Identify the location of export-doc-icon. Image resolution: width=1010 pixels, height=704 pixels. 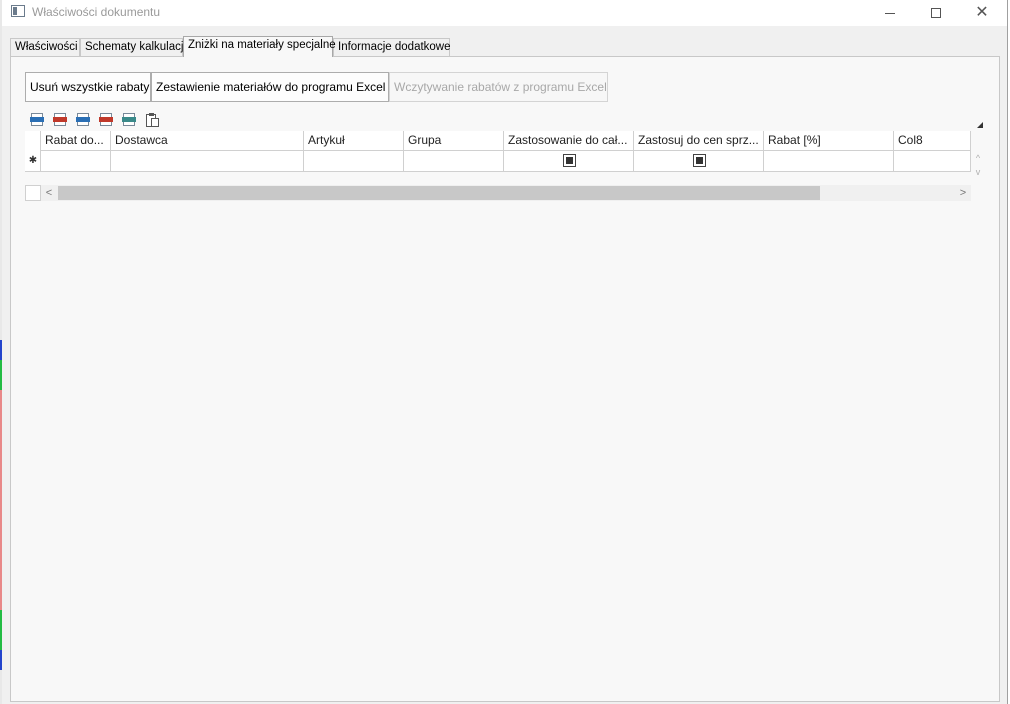
(83, 120).